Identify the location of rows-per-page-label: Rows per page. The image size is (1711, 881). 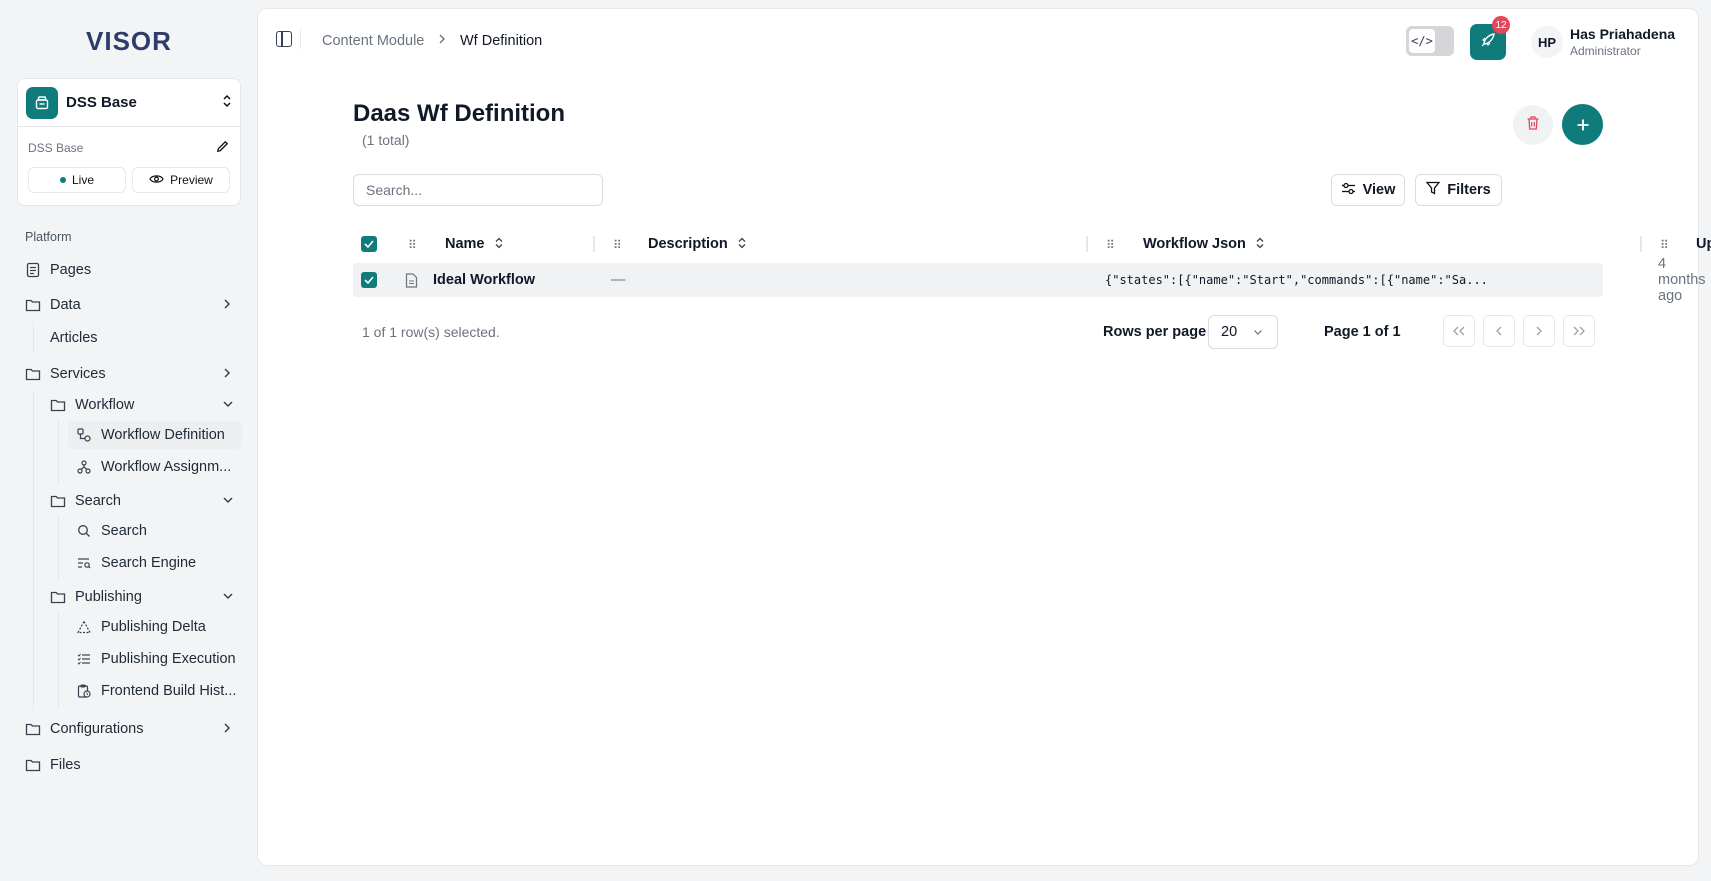
(1155, 332).